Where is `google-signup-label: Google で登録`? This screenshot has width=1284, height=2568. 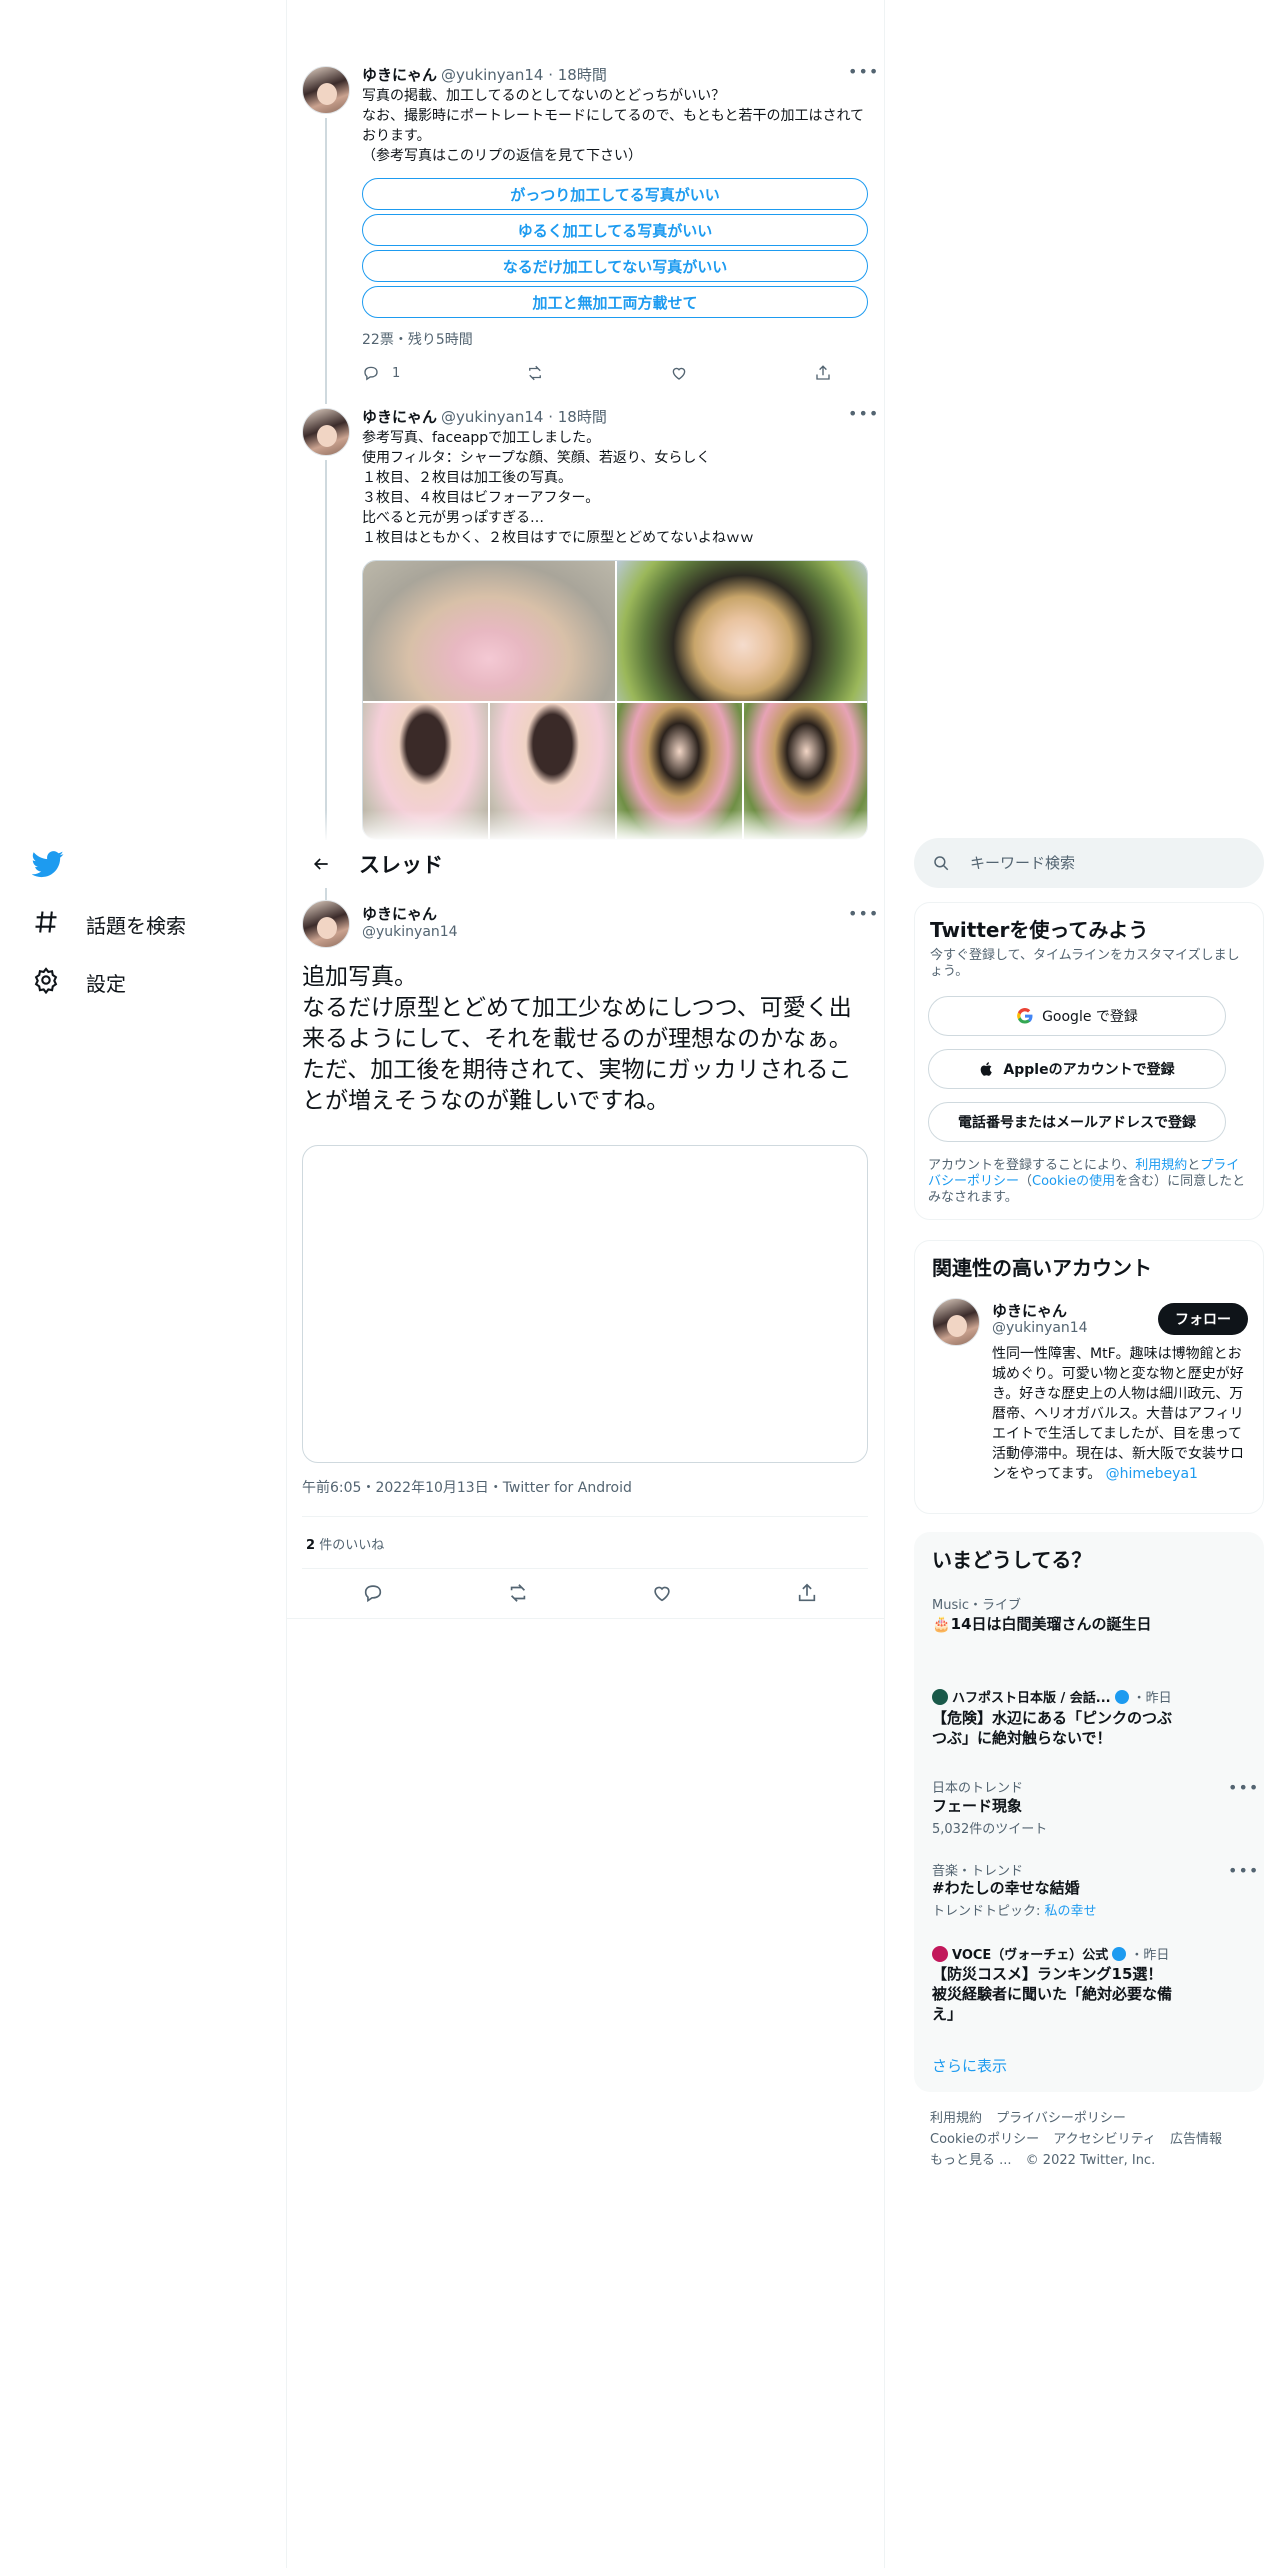 google-signup-label: Google で登録 is located at coordinates (1090, 1017).